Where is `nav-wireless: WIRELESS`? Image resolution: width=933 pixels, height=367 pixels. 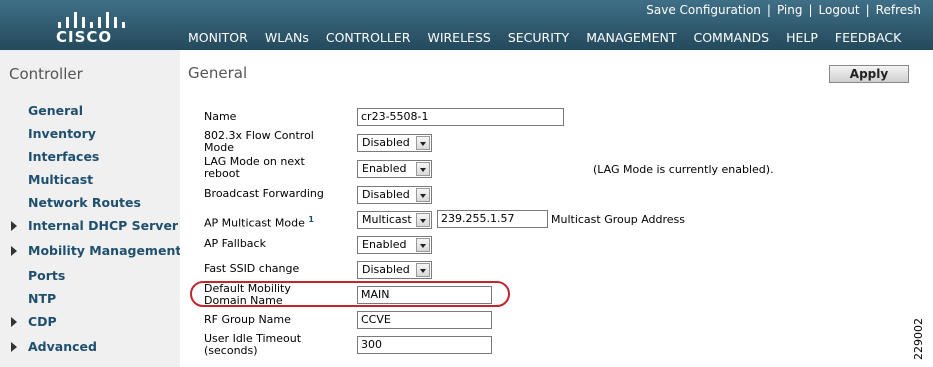 nav-wireless: WIRELESS is located at coordinates (458, 37).